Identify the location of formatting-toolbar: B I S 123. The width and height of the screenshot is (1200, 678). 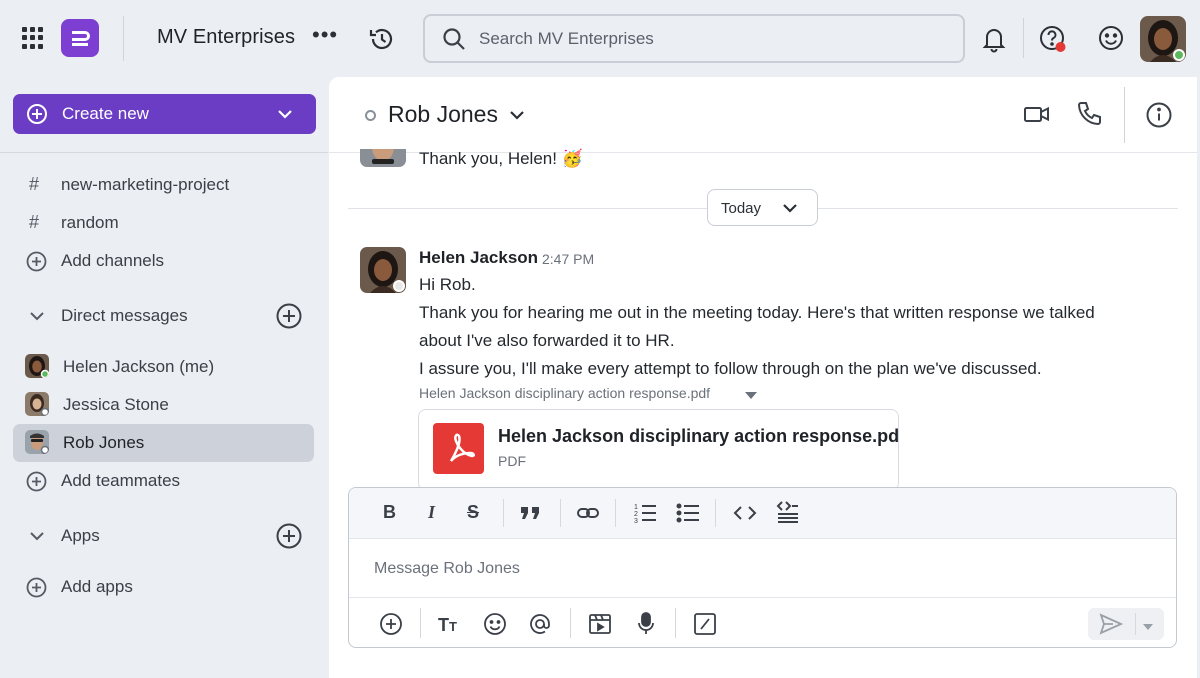
(762, 513).